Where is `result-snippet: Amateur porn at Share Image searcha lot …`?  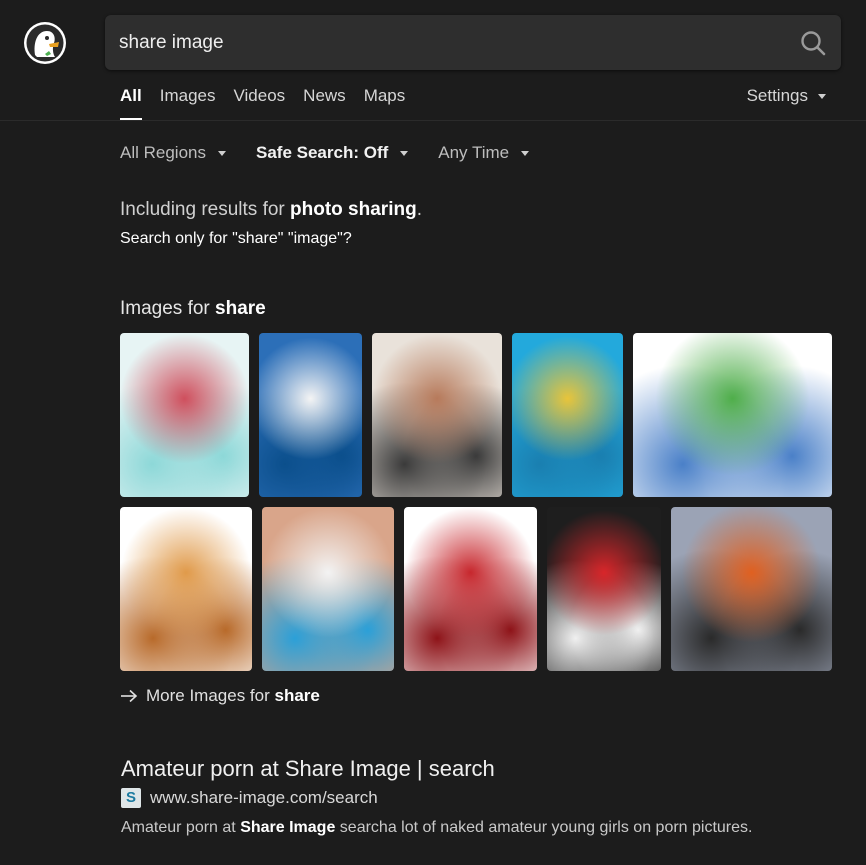 result-snippet: Amateur porn at Share Image searcha lot … is located at coordinates (436, 828).